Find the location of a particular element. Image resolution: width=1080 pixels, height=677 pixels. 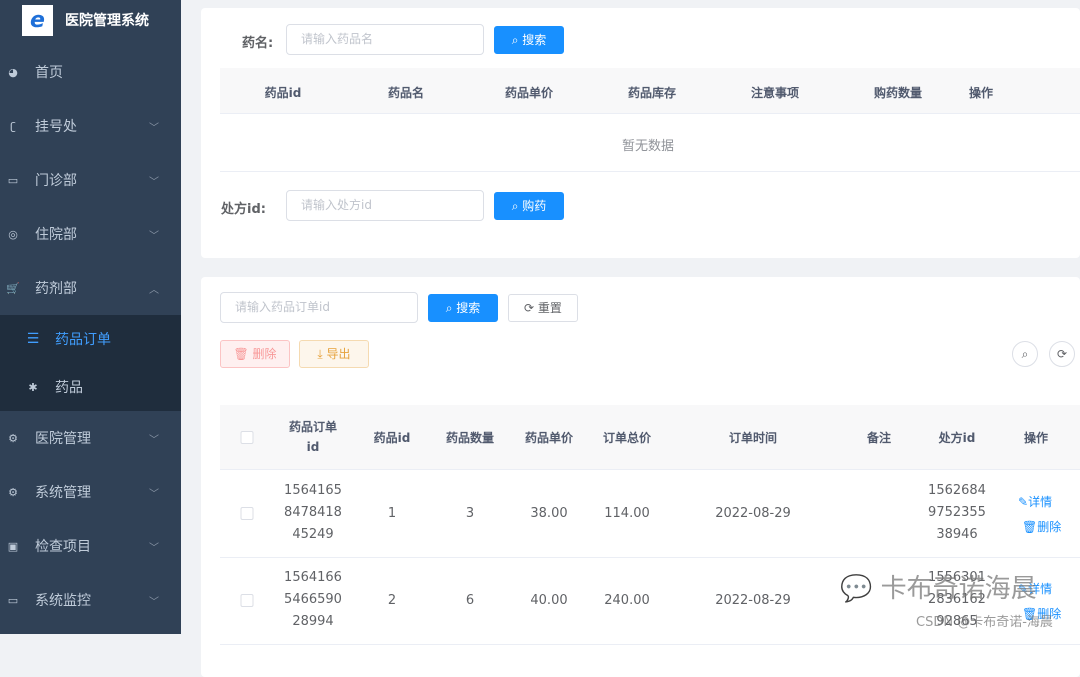

buy-drug-button: ⌕ 购药 is located at coordinates (529, 206).